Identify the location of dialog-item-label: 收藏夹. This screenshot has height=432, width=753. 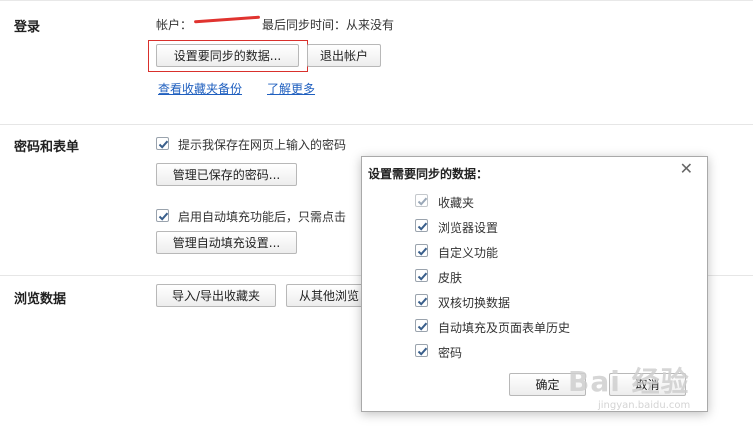
(456, 203).